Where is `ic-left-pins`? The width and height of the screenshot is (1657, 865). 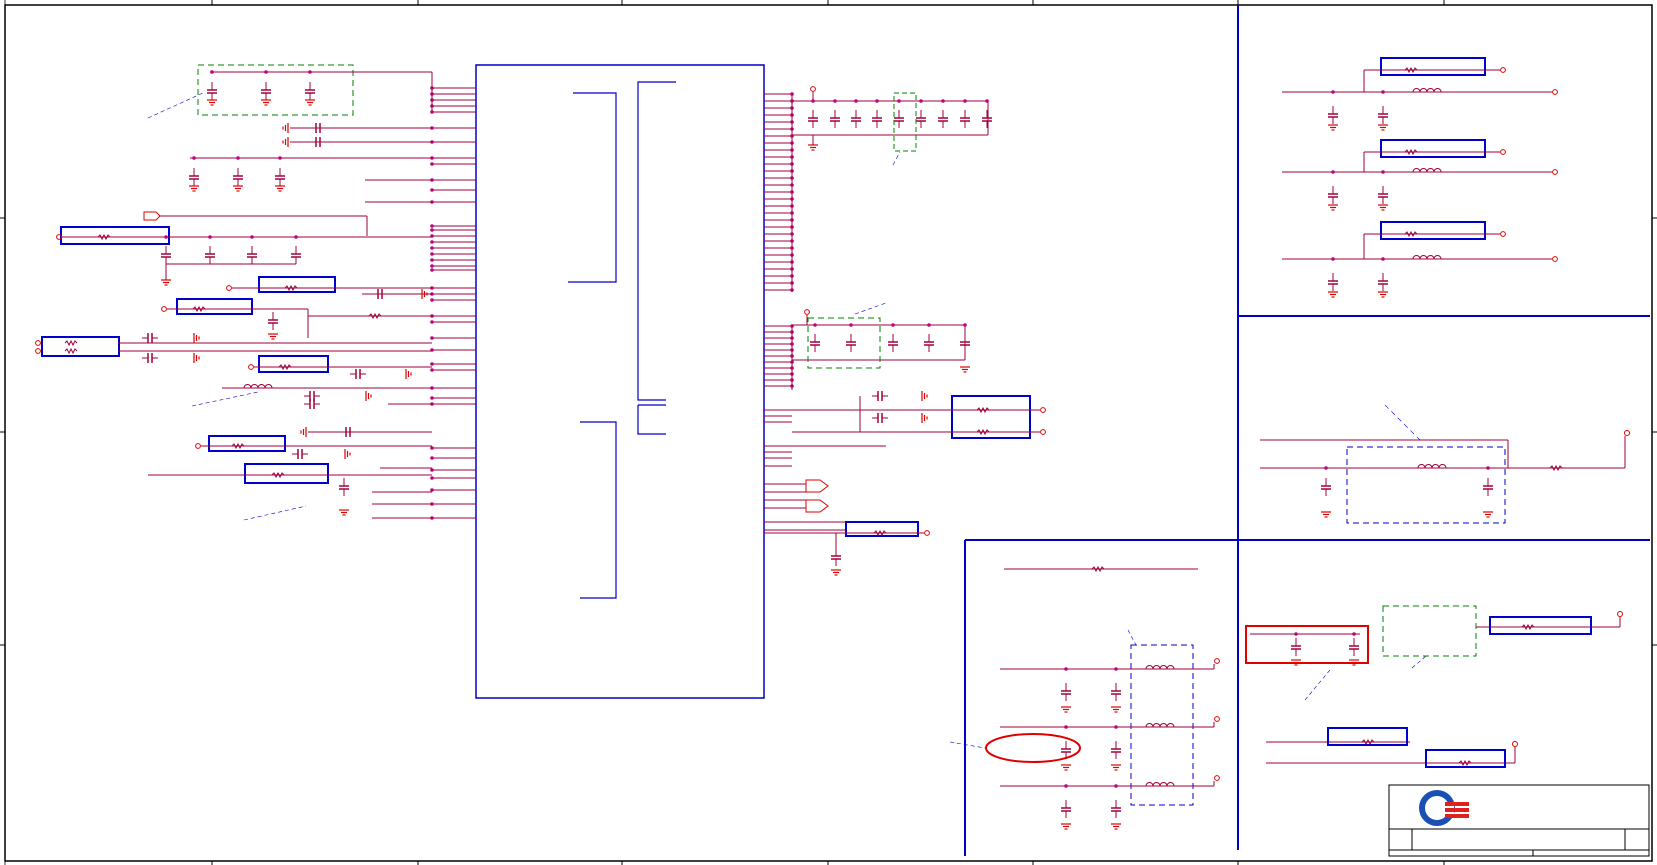 ic-left-pins is located at coordinates (453, 303).